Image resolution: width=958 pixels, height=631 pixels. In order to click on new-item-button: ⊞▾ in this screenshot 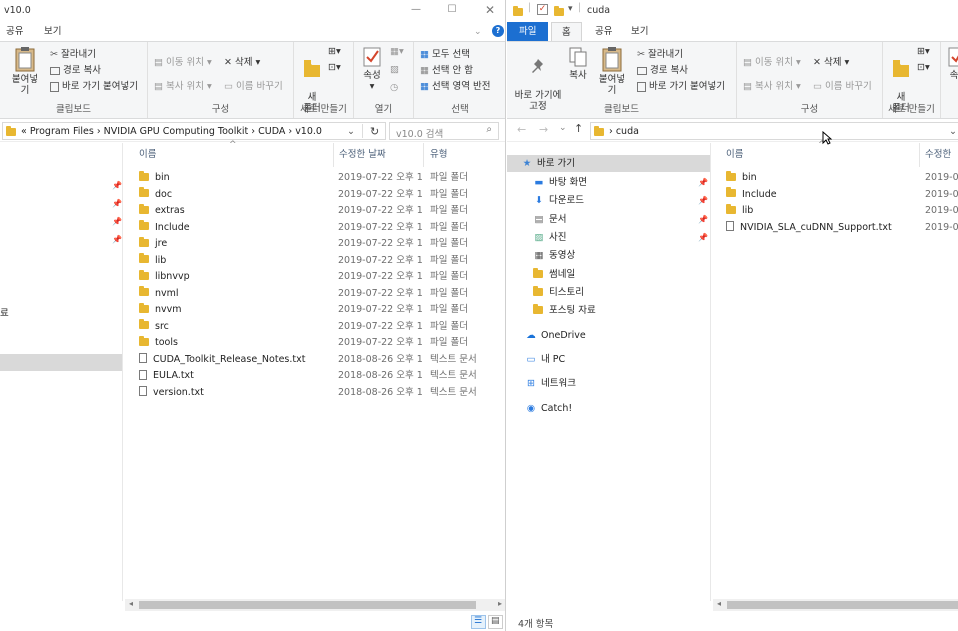, I will do `click(334, 51)`.